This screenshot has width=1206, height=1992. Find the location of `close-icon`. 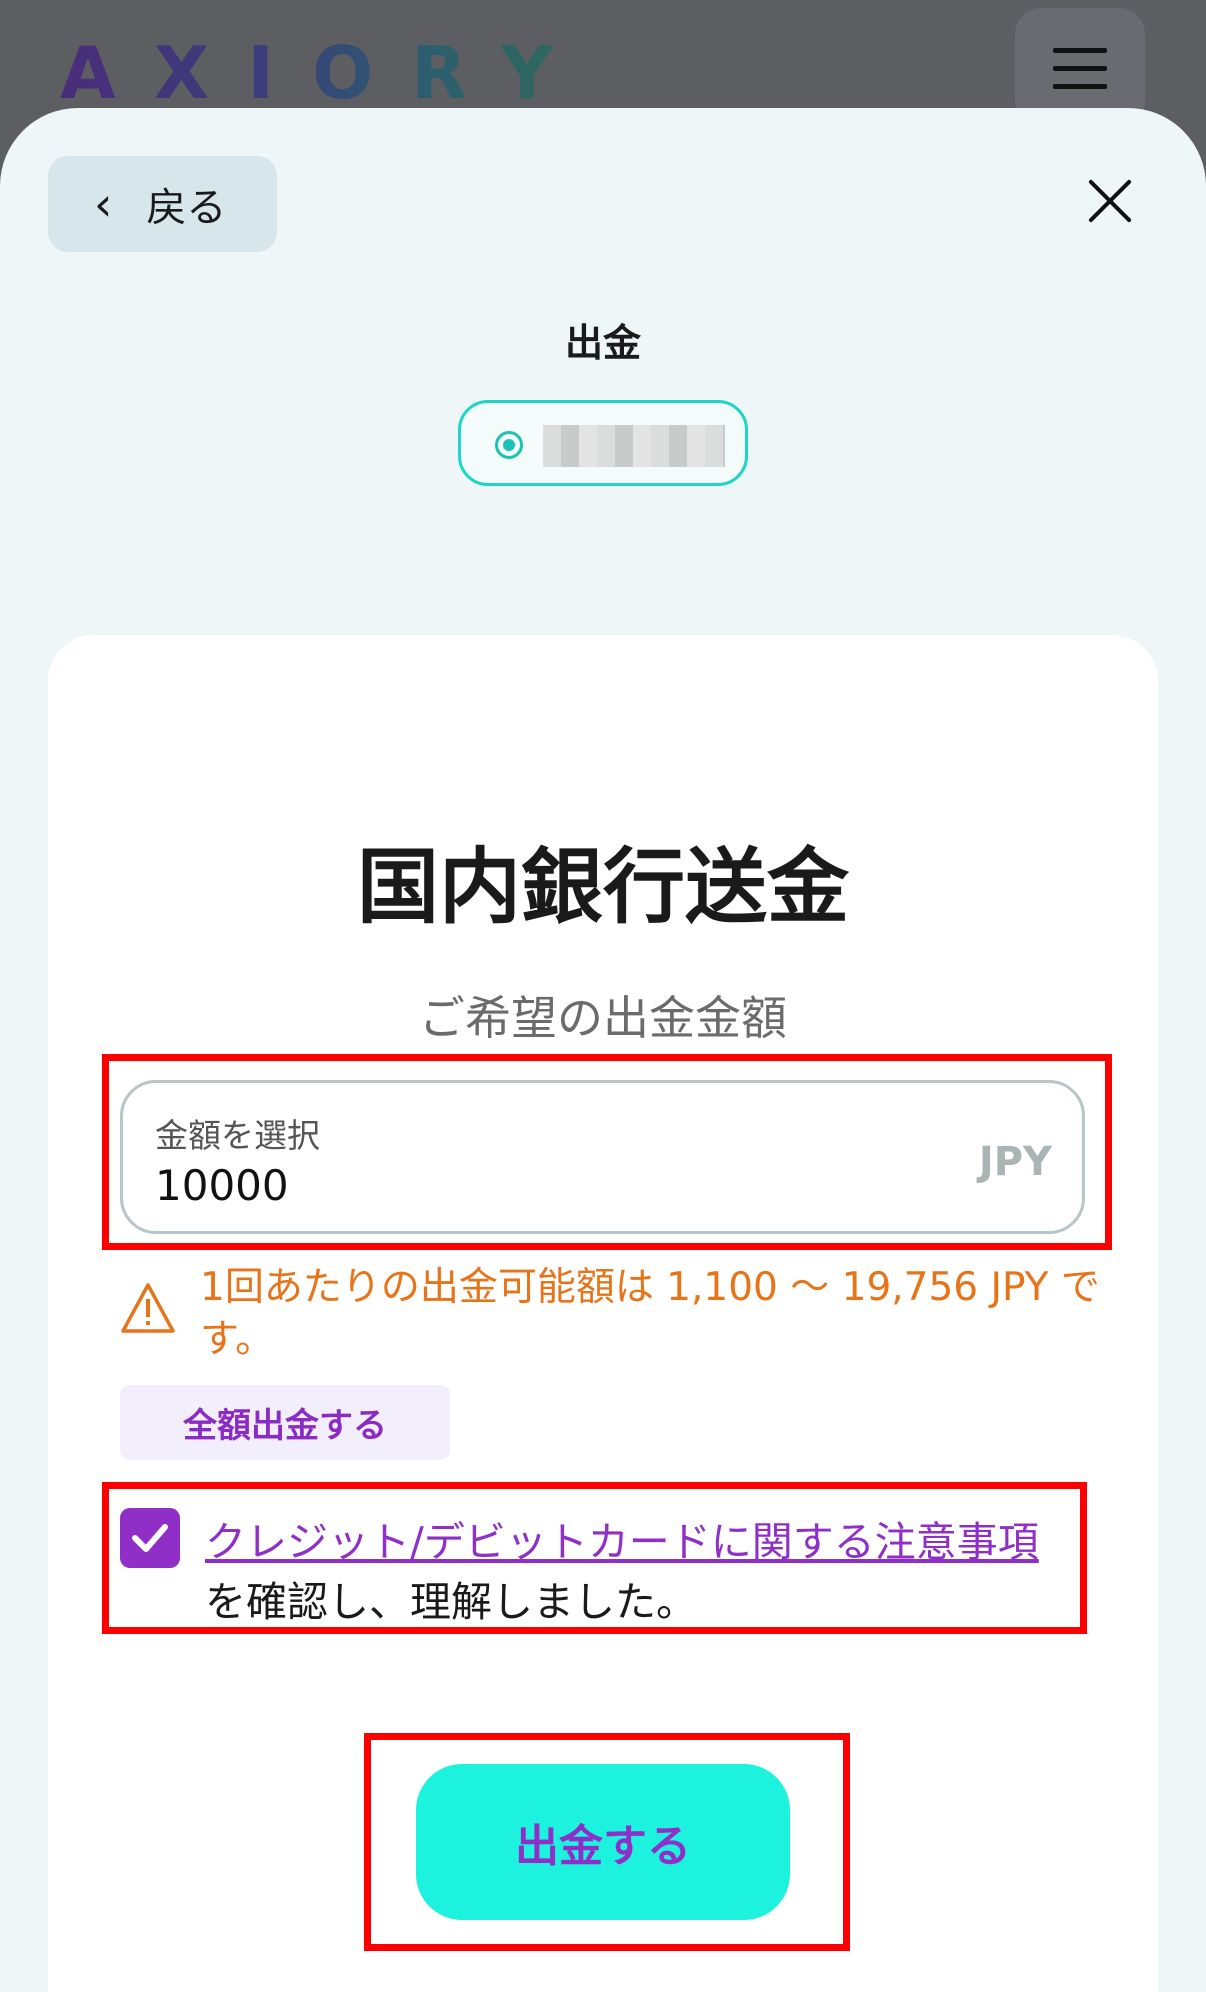

close-icon is located at coordinates (1110, 200).